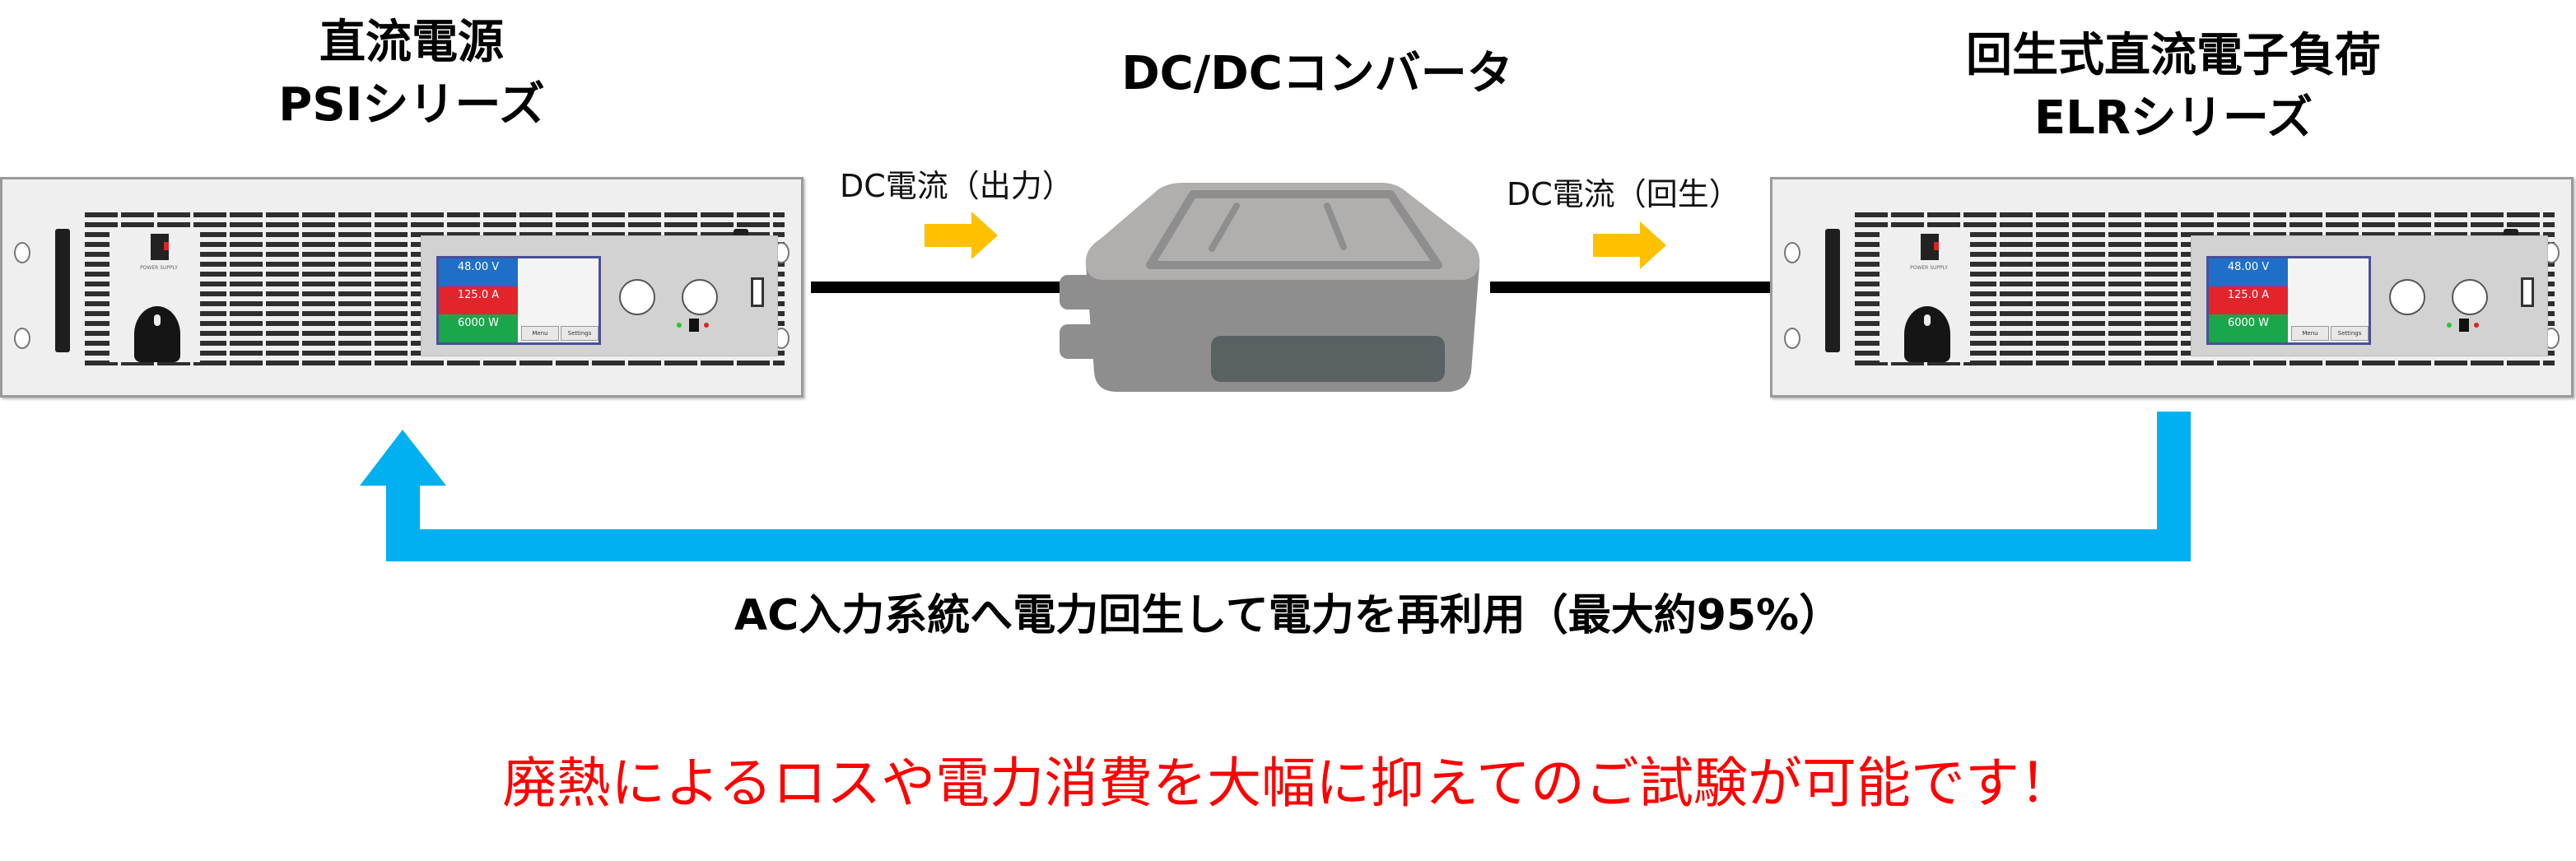 The image size is (2576, 861). What do you see at coordinates (1288, 783) in the screenshot?
I see `benefit-note: 廃熱によるロスや電力消費を大幅に抑えてのご試験が可能です！` at bounding box center [1288, 783].